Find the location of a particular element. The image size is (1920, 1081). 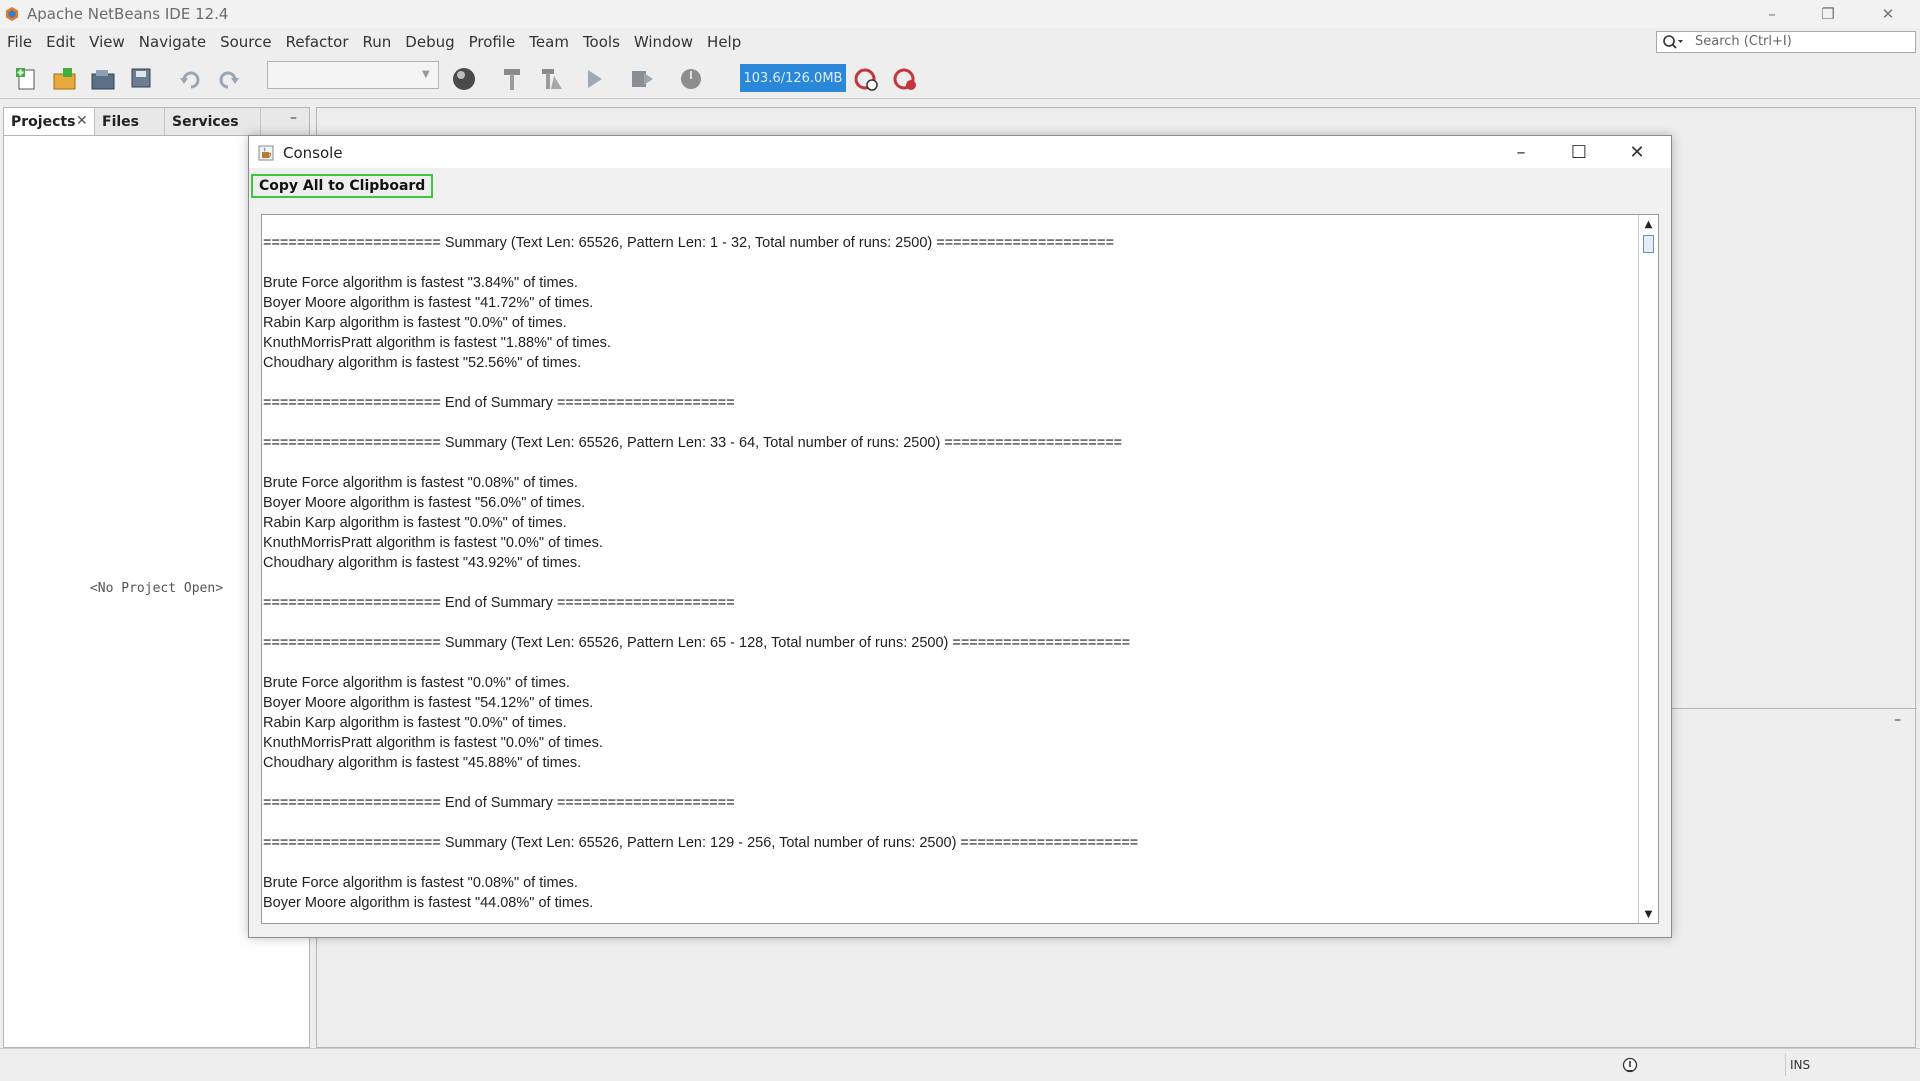

menu-debug: Debug is located at coordinates (429, 42).